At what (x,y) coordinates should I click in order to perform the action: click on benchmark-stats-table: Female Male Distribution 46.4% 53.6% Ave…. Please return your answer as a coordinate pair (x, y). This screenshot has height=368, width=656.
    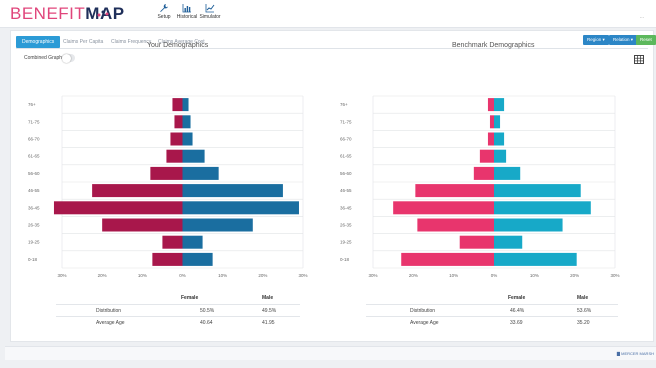
    Looking at the image, I should click on (492, 310).